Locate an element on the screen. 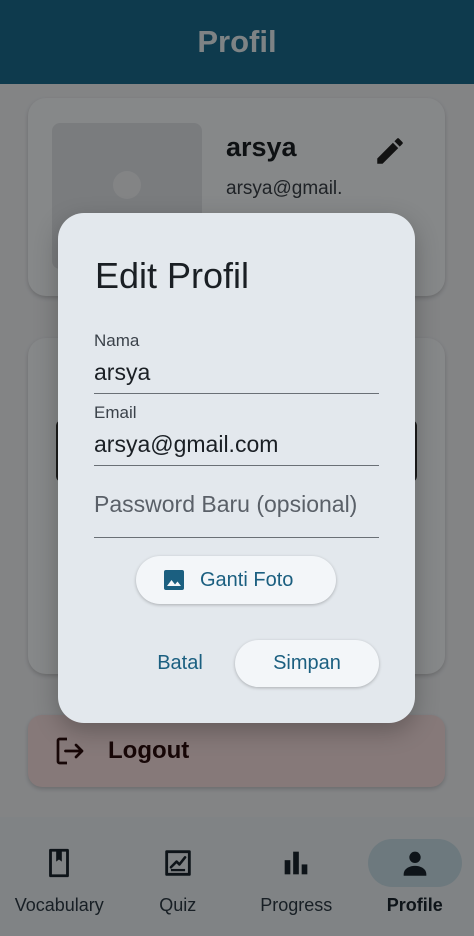 This screenshot has width=474, height=936. new-password-placeholder: Password Baru (opsional) is located at coordinates (225, 504).